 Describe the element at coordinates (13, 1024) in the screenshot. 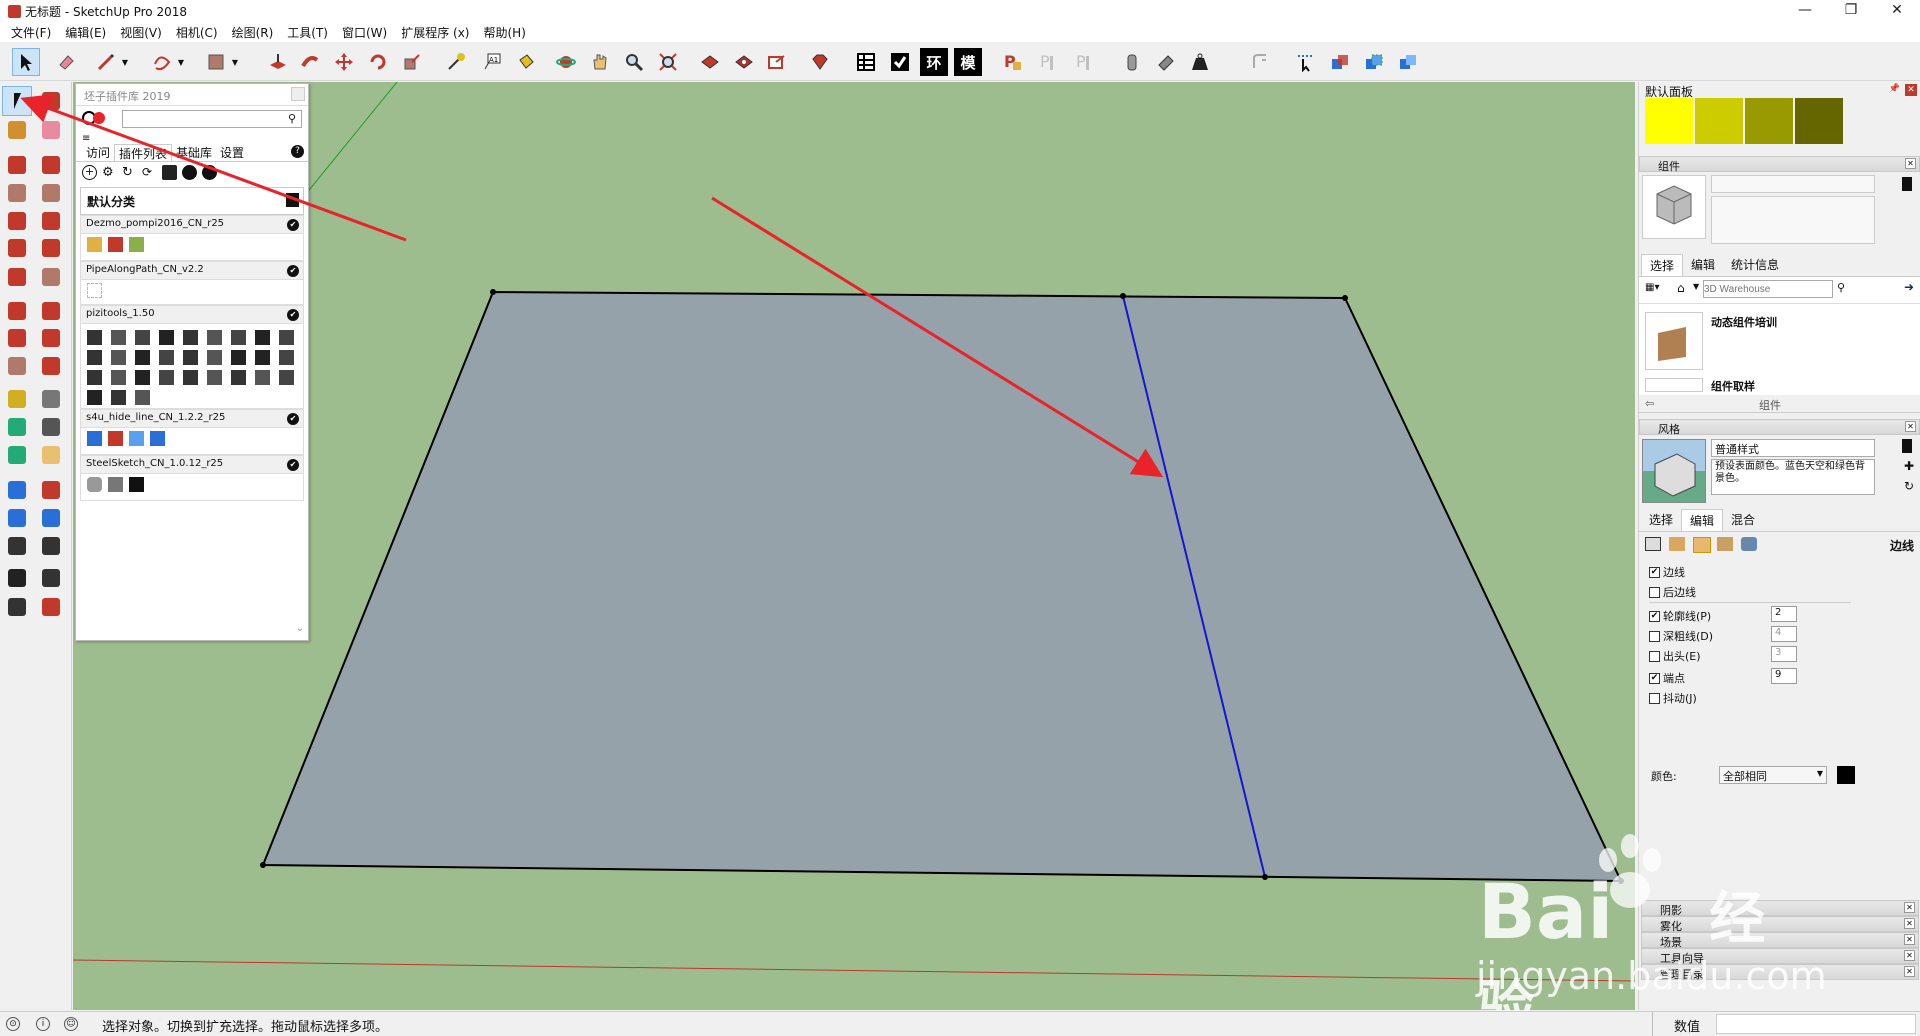

I see `geo-location-icon: ⊙` at that location.